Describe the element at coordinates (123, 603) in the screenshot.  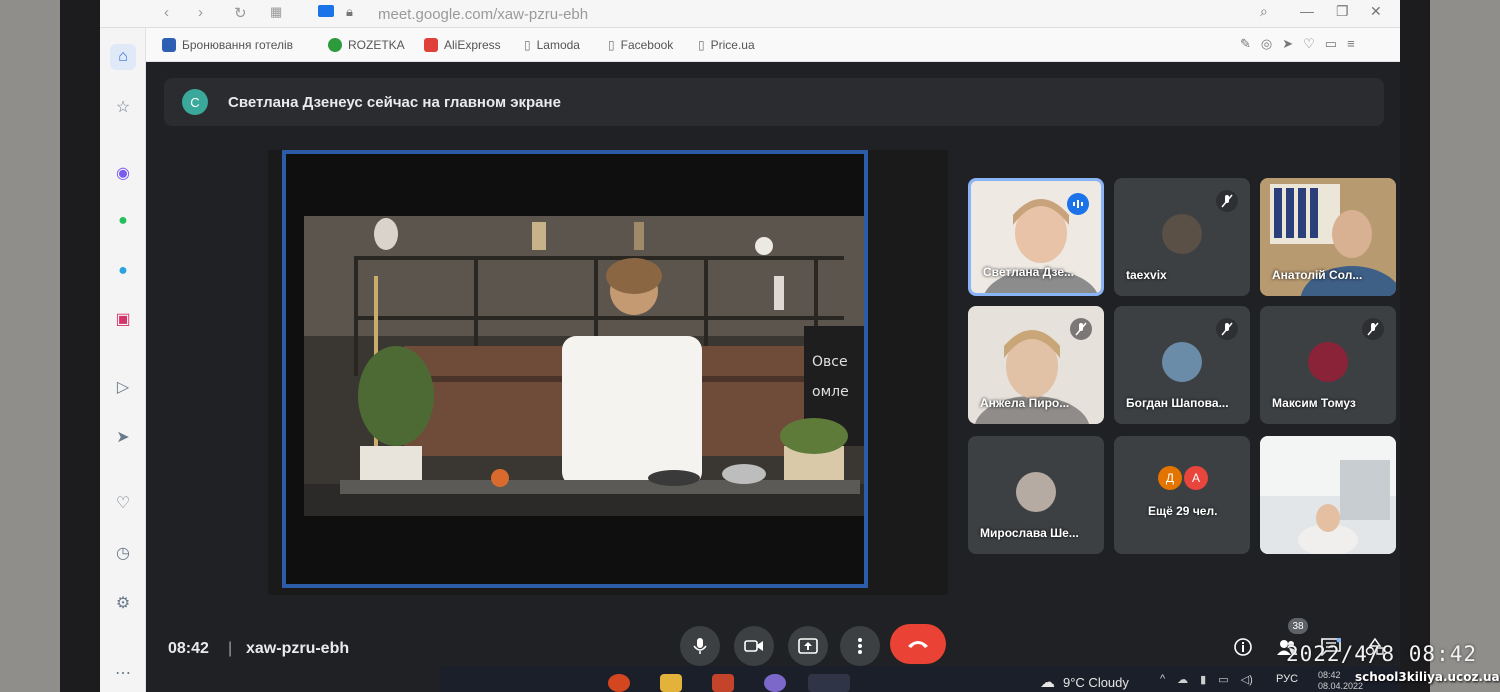
I see `settings-icon: ⚙` at that location.